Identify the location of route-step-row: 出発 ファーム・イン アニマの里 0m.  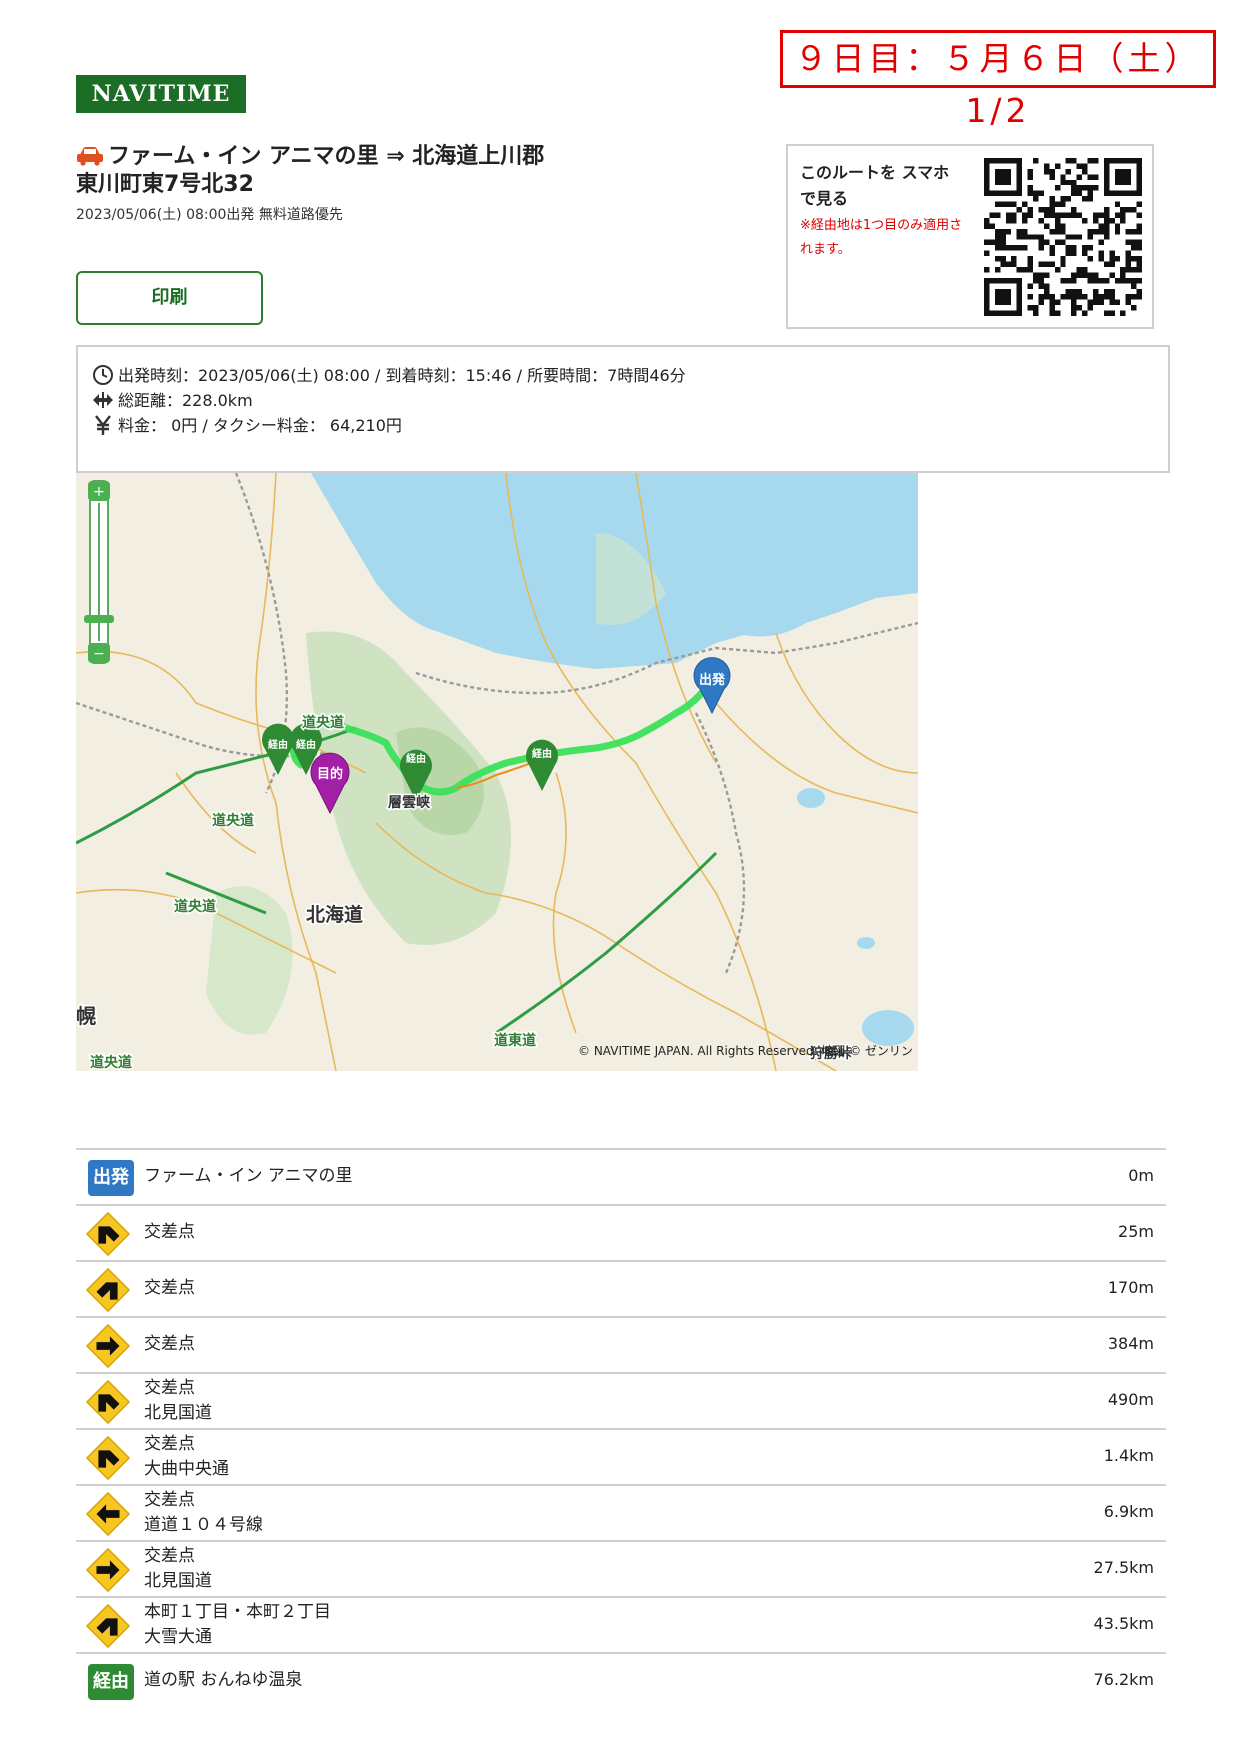
(621, 1176).